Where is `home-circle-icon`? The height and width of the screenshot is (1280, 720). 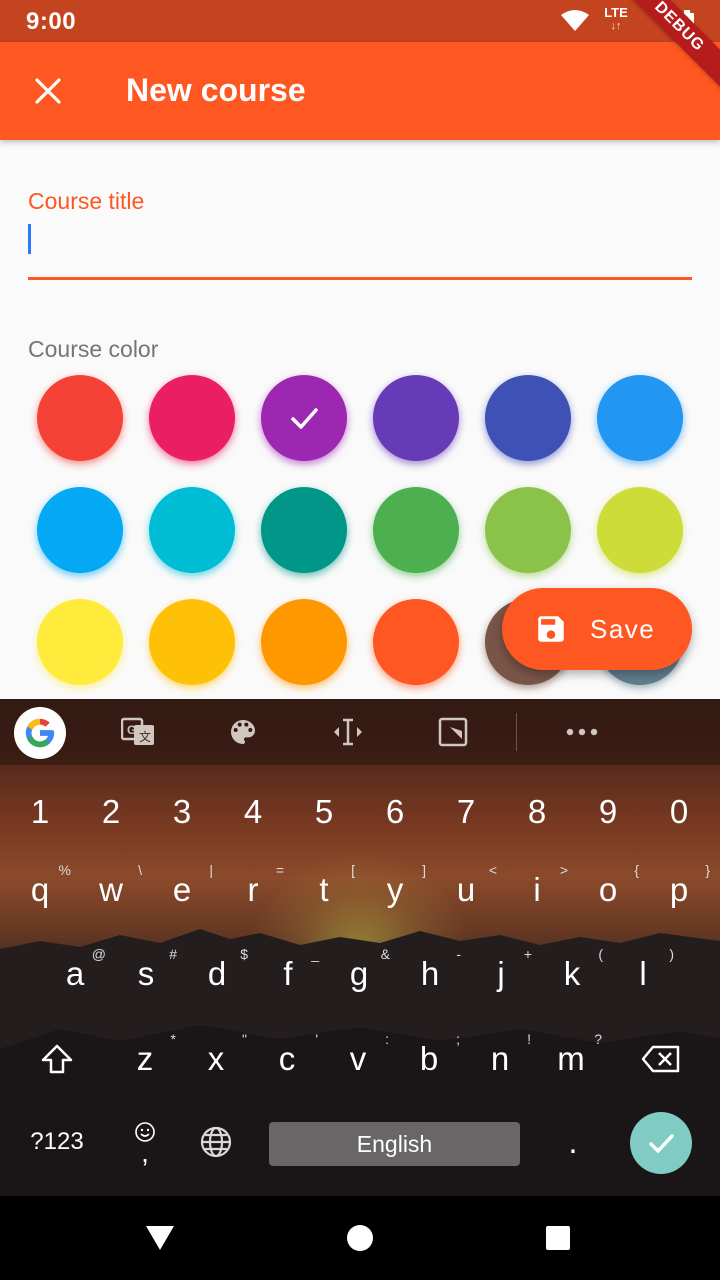 home-circle-icon is located at coordinates (360, 1238).